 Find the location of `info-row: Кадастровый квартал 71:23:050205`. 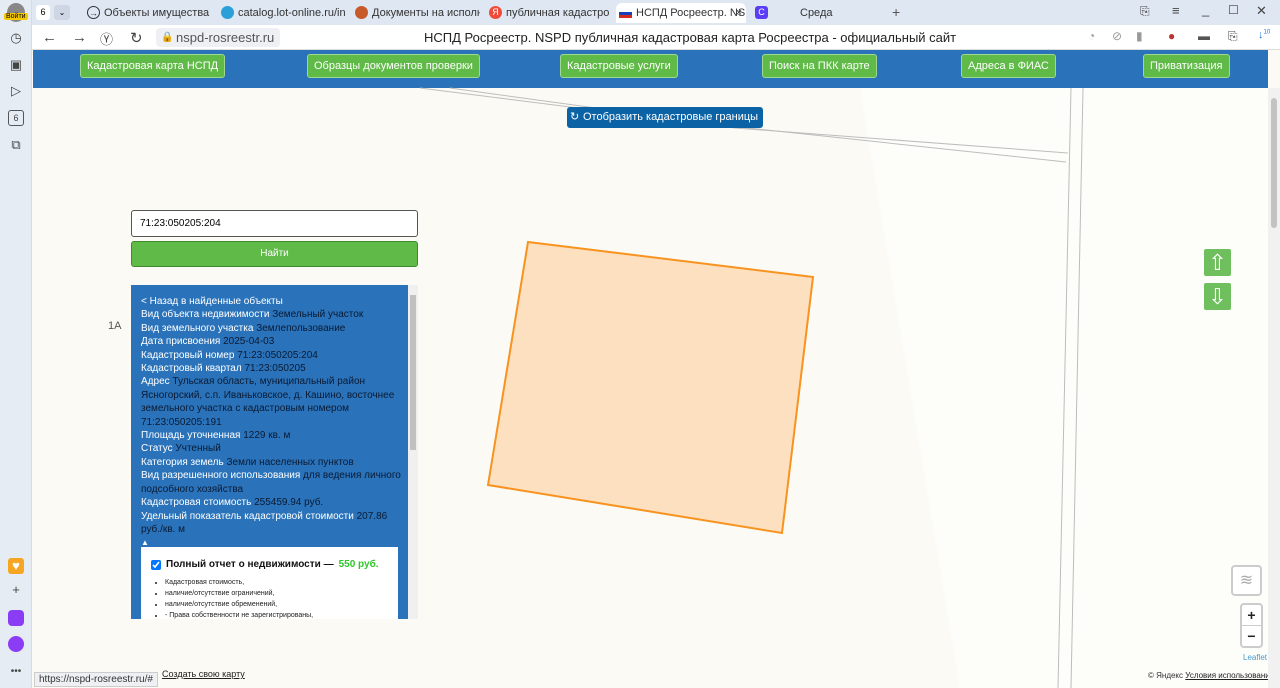

info-row: Кадастровый квартал 71:23:050205 is located at coordinates (271, 368).